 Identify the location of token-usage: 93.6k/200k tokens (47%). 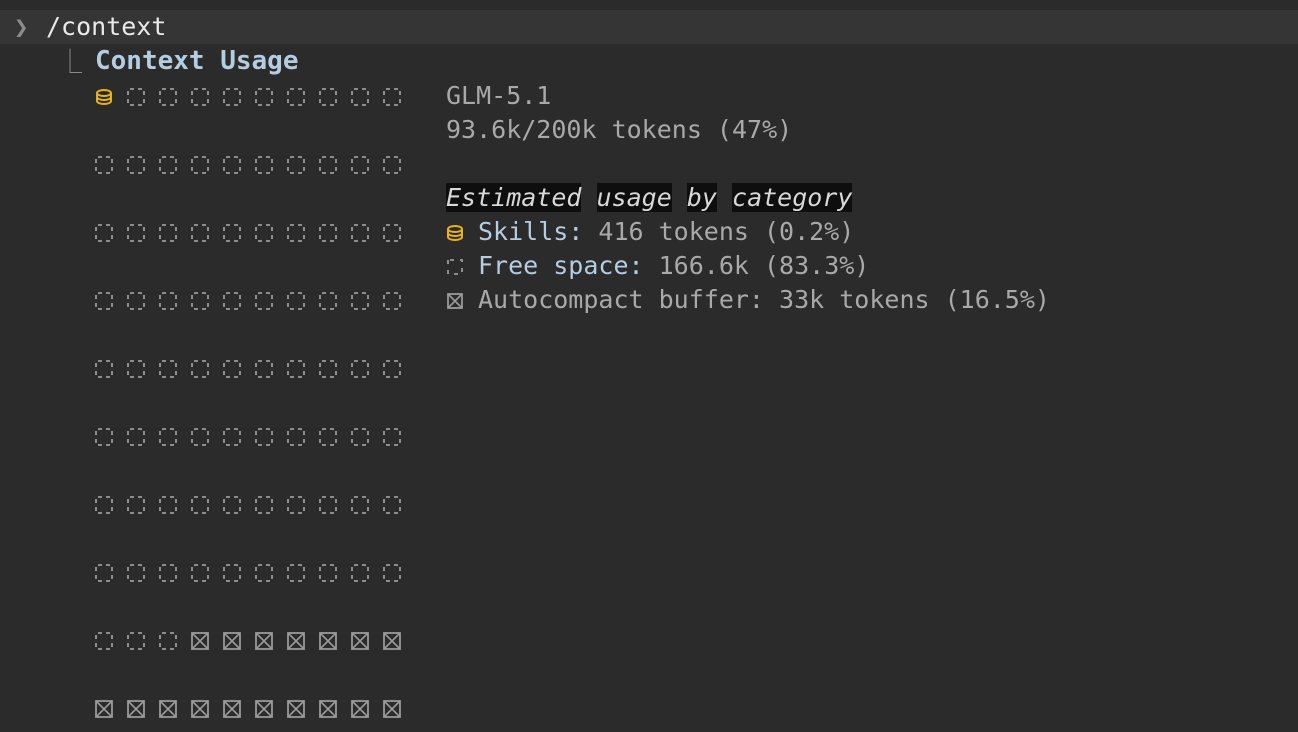
(619, 129).